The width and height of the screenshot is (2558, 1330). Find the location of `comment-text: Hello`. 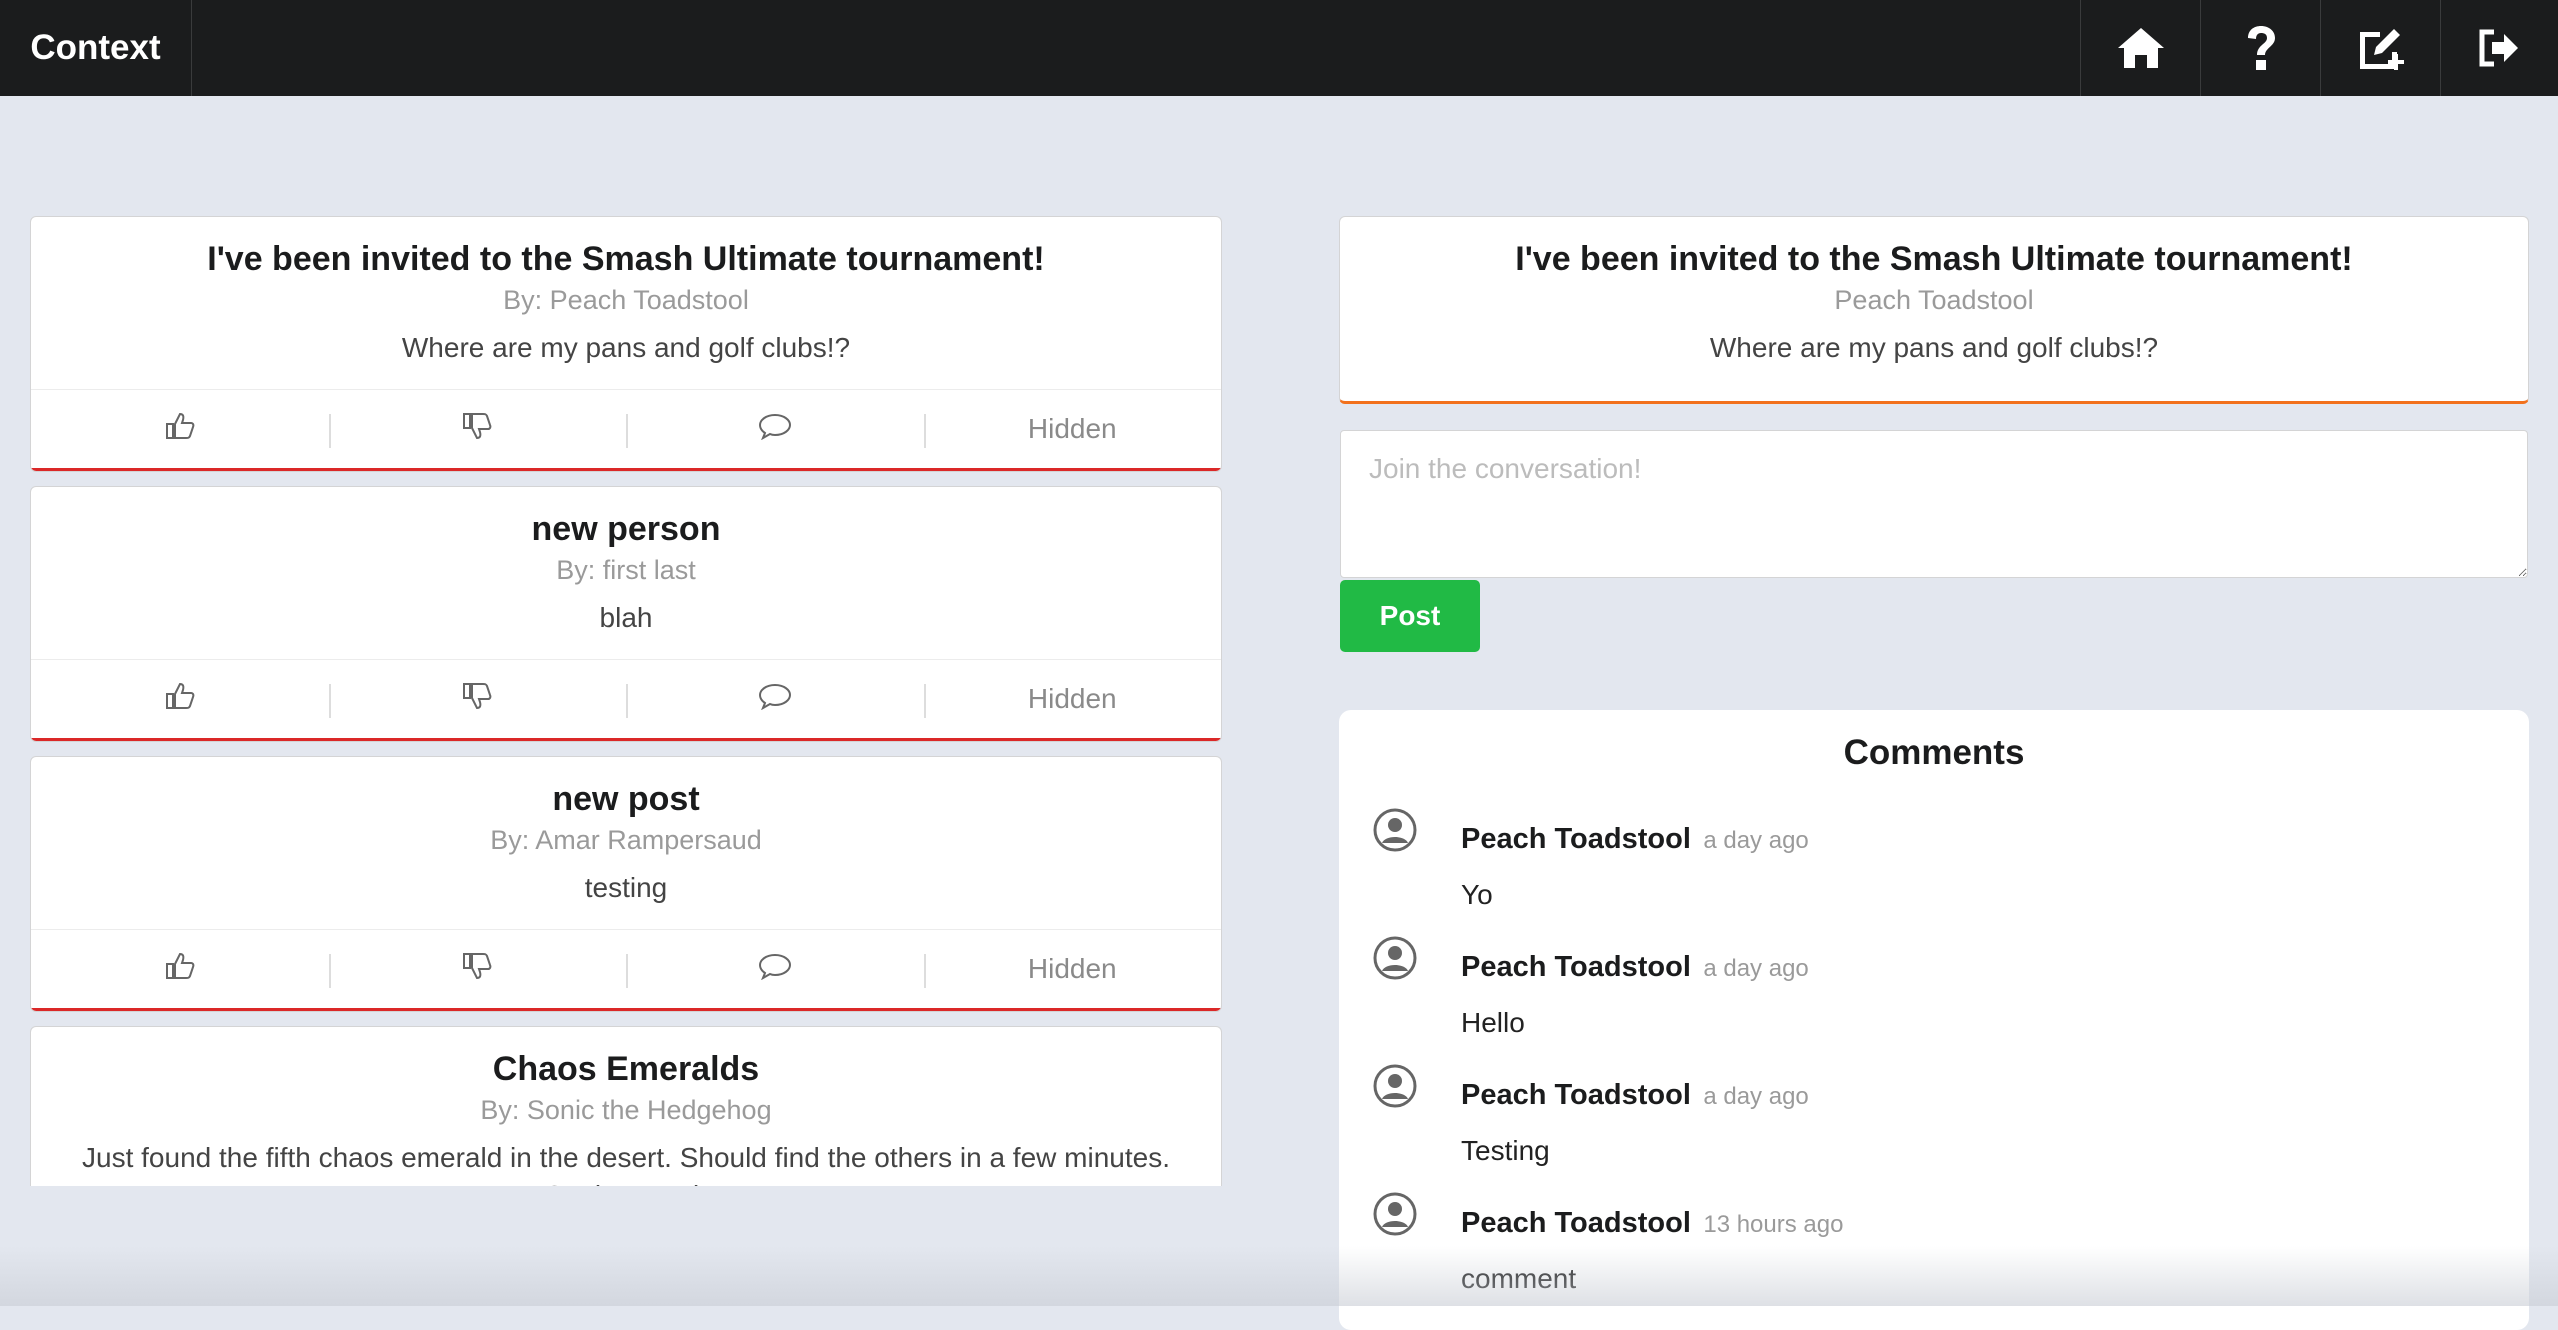

comment-text: Hello is located at coordinates (1493, 1022).